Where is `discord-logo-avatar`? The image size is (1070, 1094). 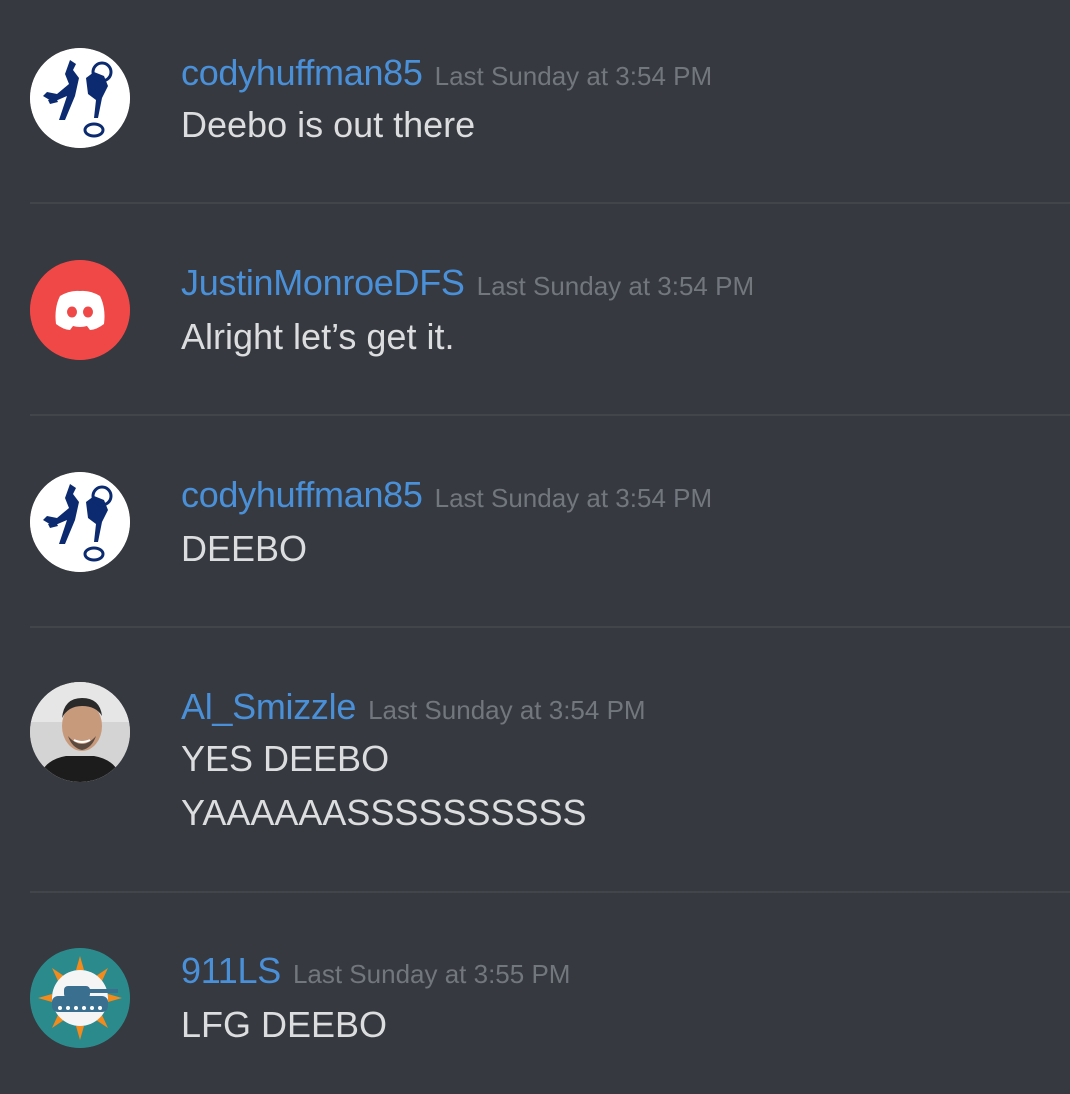
discord-logo-avatar is located at coordinates (80, 310).